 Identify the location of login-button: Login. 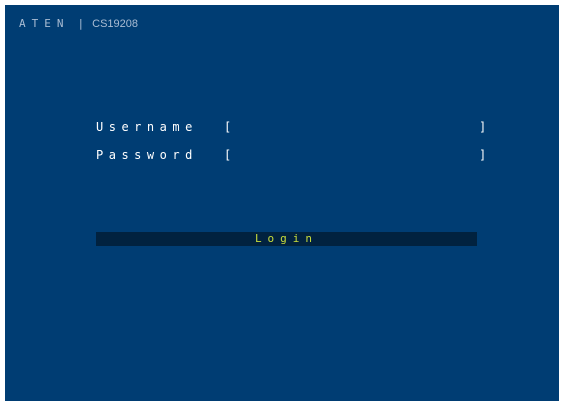
(286, 239).